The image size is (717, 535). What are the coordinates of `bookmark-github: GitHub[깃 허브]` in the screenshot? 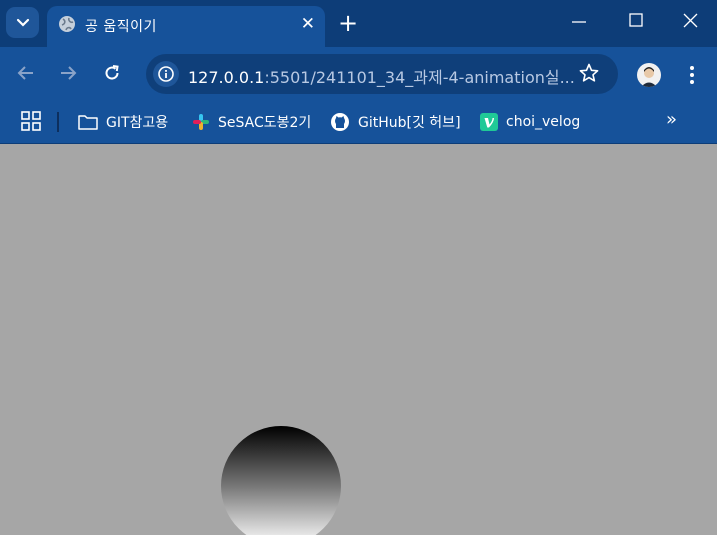 It's located at (395, 122).